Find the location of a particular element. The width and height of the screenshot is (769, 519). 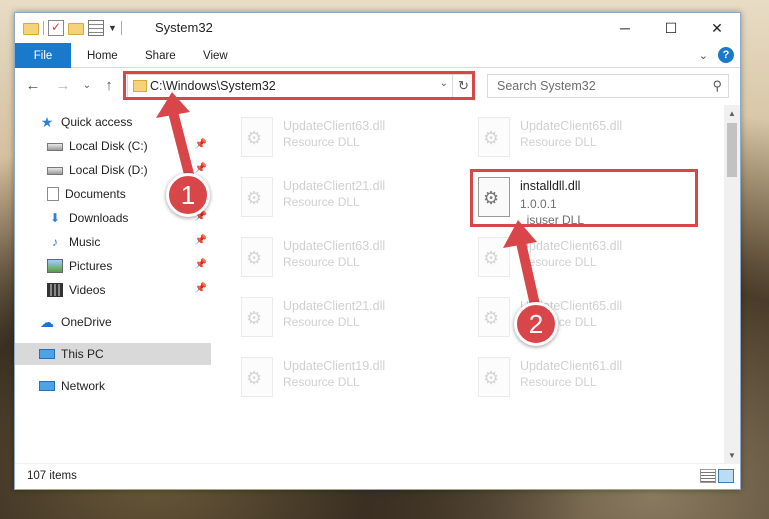

up-button: ↑ is located at coordinates (109, 85).